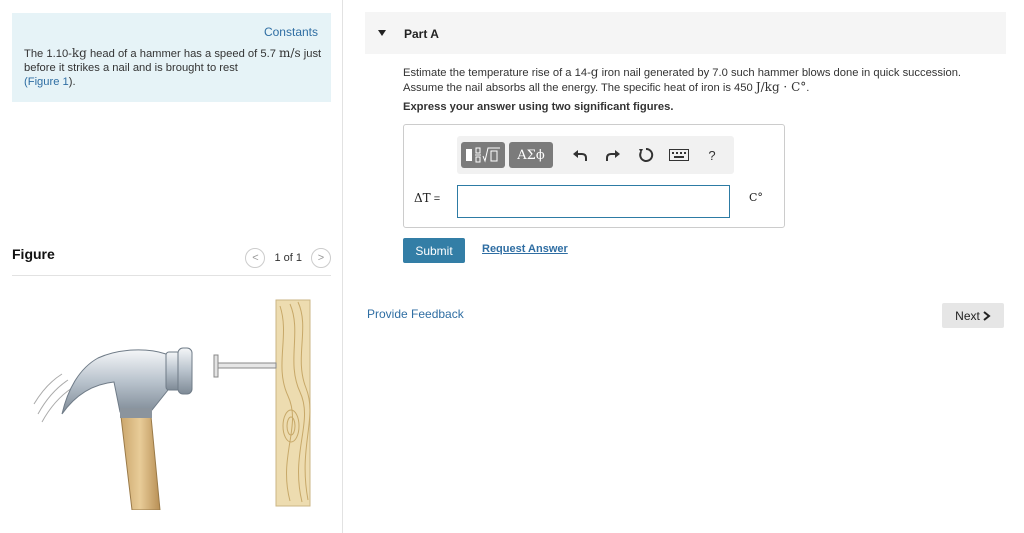 The height and width of the screenshot is (533, 1024). Describe the element at coordinates (712, 155) in the screenshot. I see `help-button: ?` at that location.